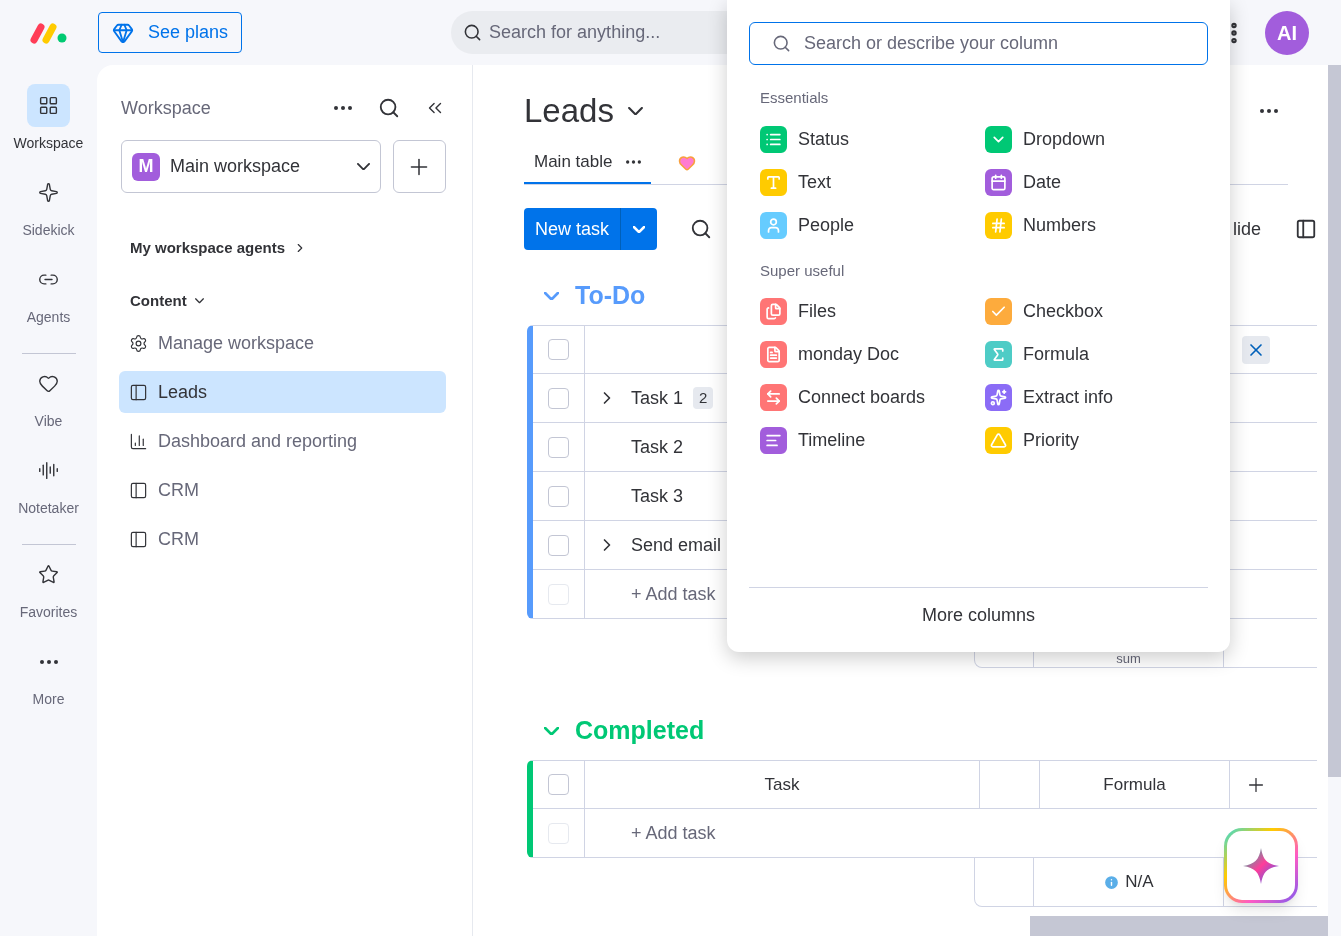 The height and width of the screenshot is (936, 1341). Describe the element at coordinates (978, 43) in the screenshot. I see `search-field: Search or describe your column` at that location.